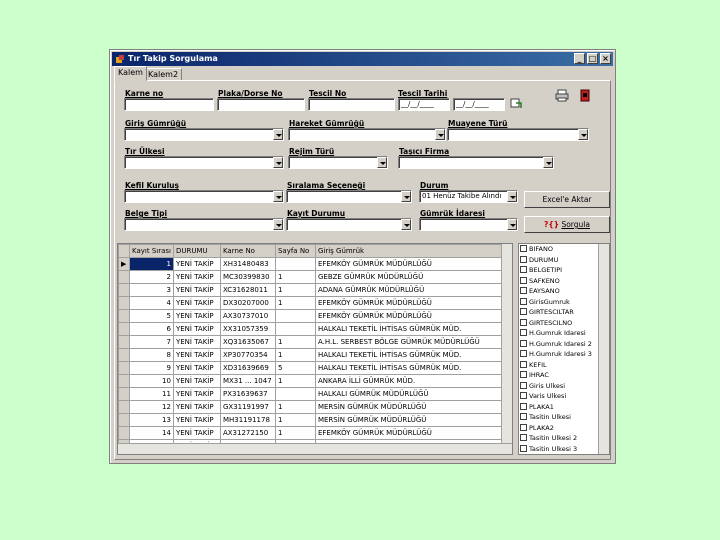 This screenshot has height=540, width=720. I want to click on tab-kalem: Kalem, so click(130, 73).